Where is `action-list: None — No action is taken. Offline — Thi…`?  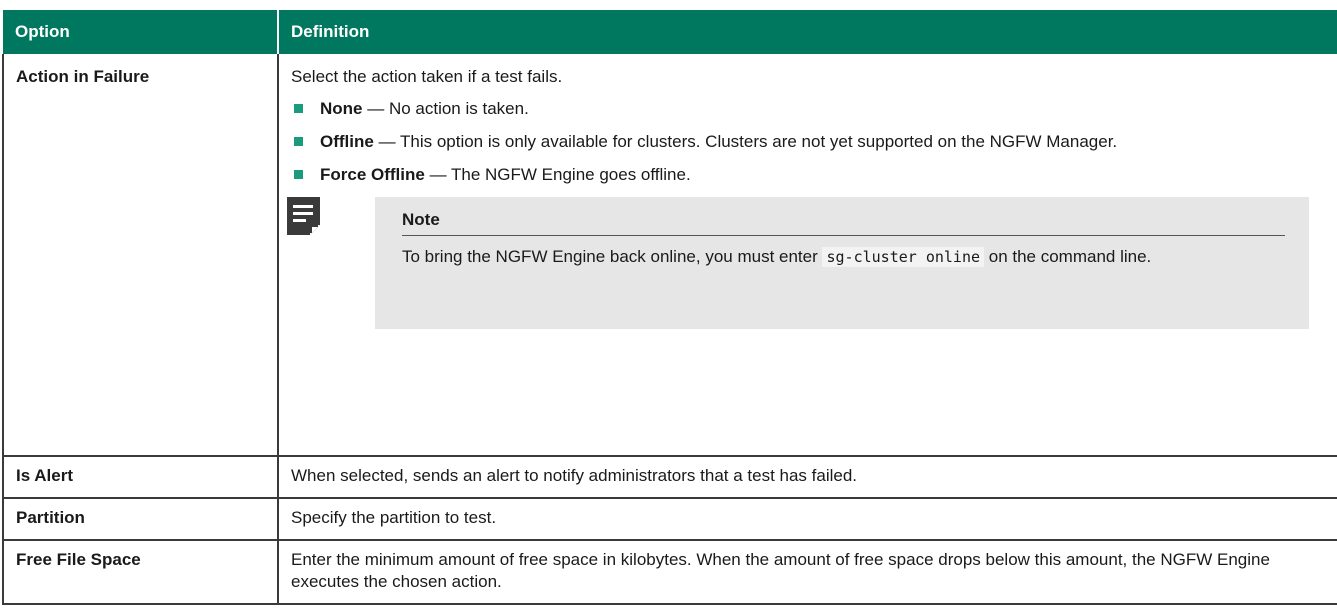 action-list: None — No action is taken. Offline — Thi… is located at coordinates (810, 142).